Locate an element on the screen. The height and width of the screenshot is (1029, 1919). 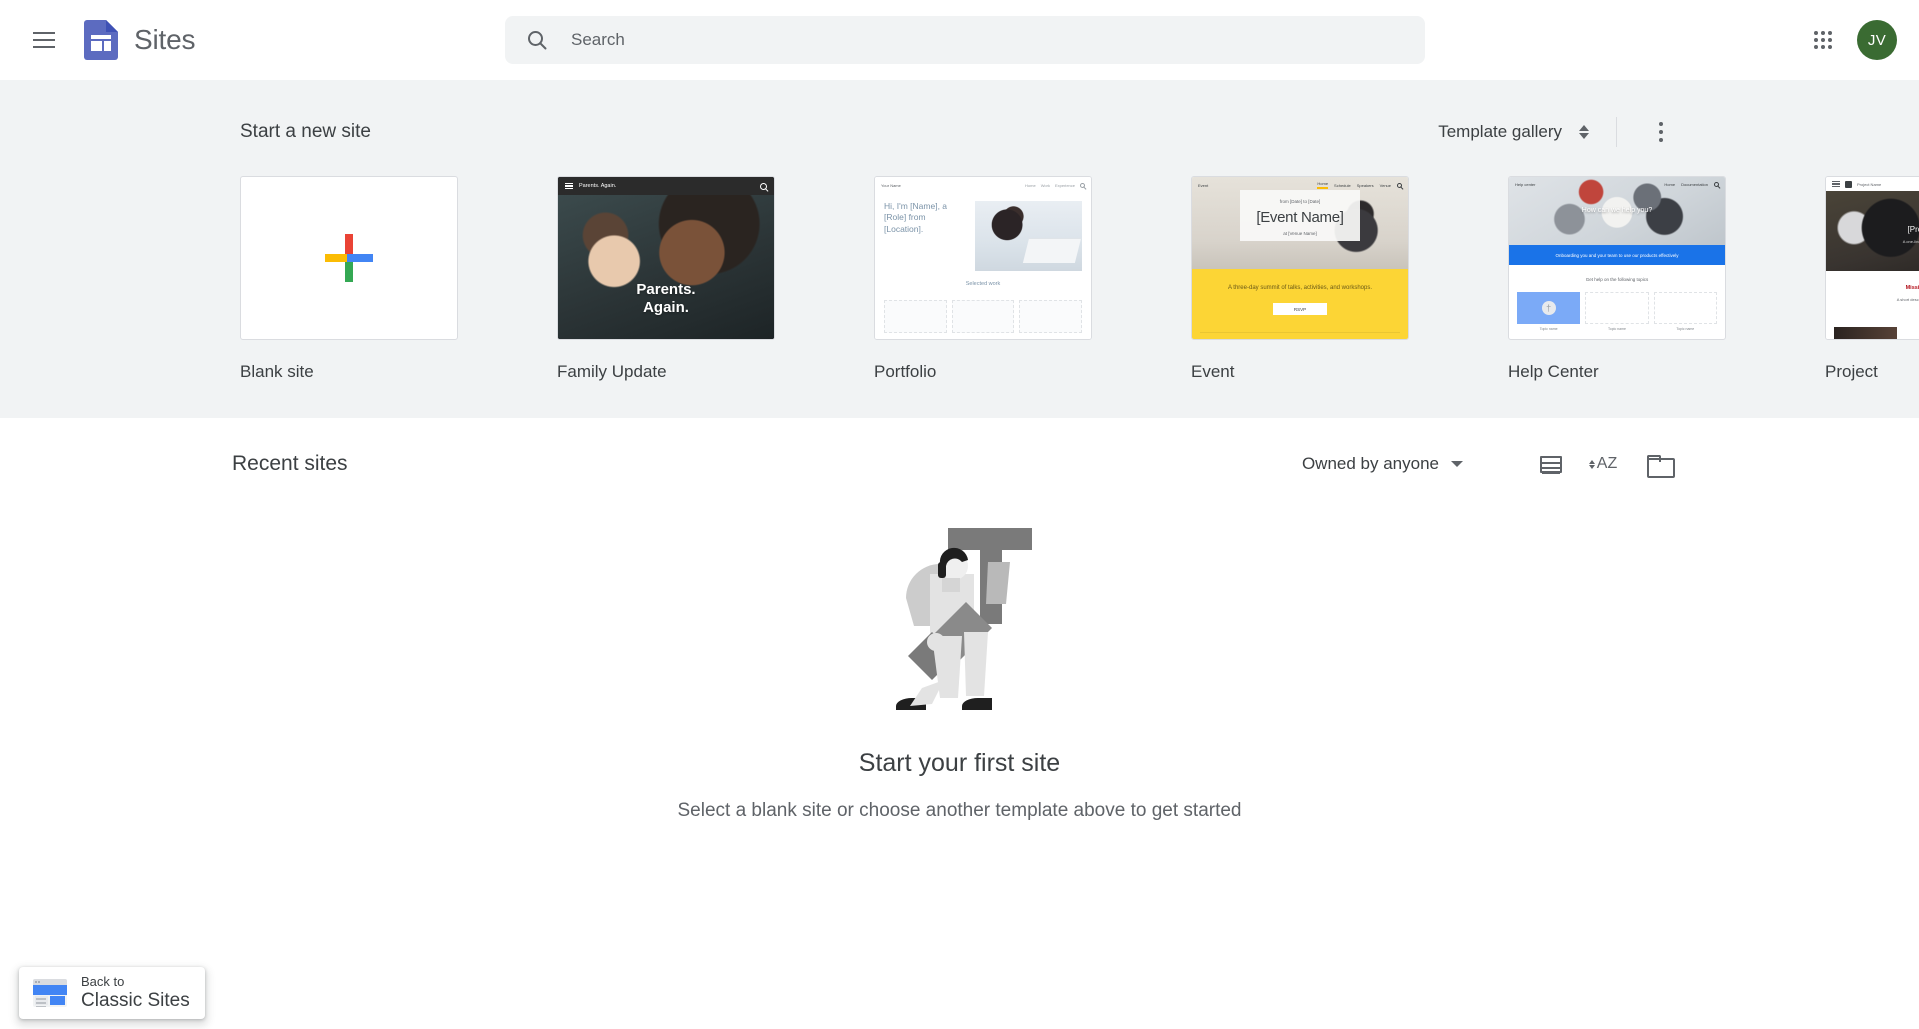
sort-az-icon: AZ is located at coordinates (1602, 464).